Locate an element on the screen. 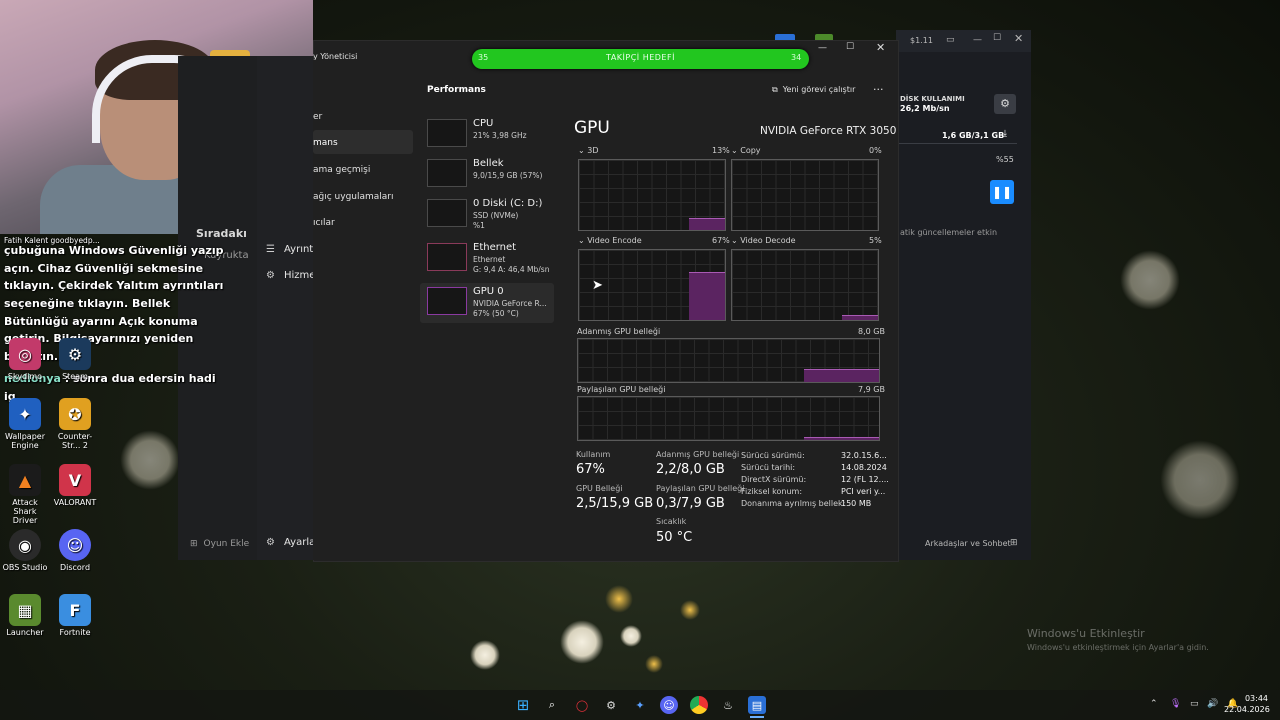 Image resolution: width=1280 pixels, height=720 pixels. graph-video-decode is located at coordinates (805, 285).